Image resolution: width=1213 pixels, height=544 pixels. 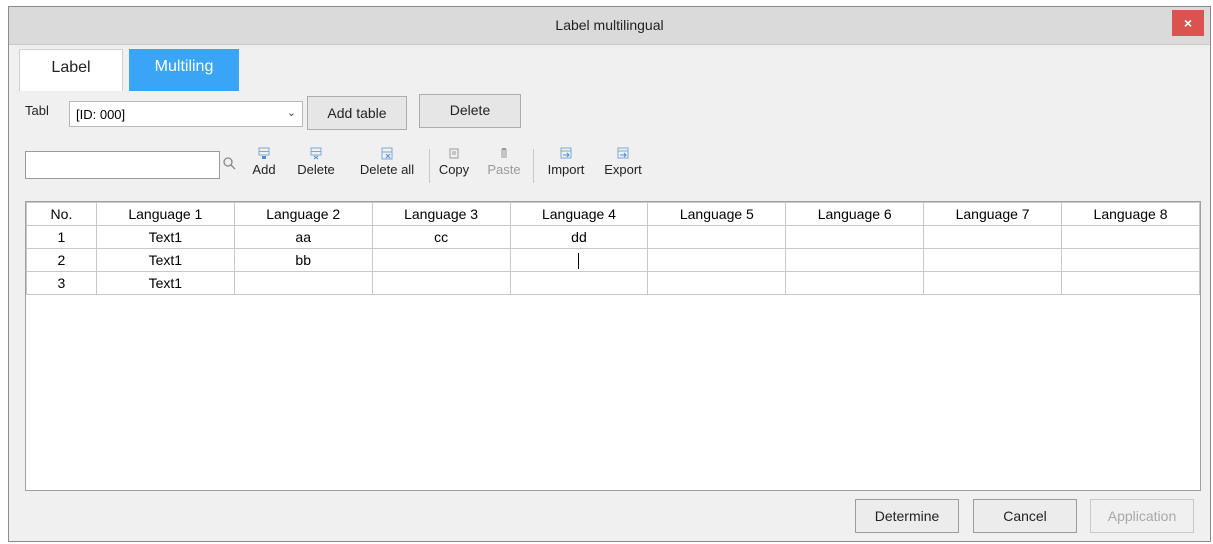 What do you see at coordinates (101, 114) in the screenshot?
I see `table-select-value: [ID: 000]` at bounding box center [101, 114].